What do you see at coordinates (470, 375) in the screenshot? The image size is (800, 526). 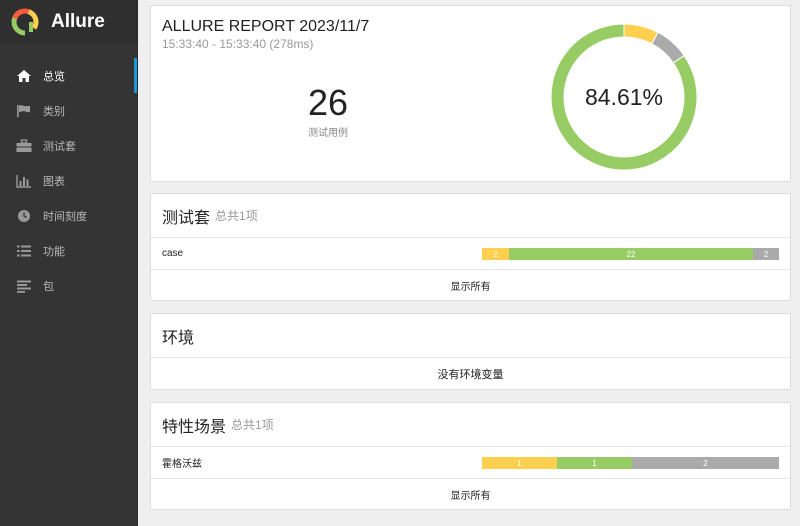 I see `environment-empty-text: 没有环境变量` at bounding box center [470, 375].